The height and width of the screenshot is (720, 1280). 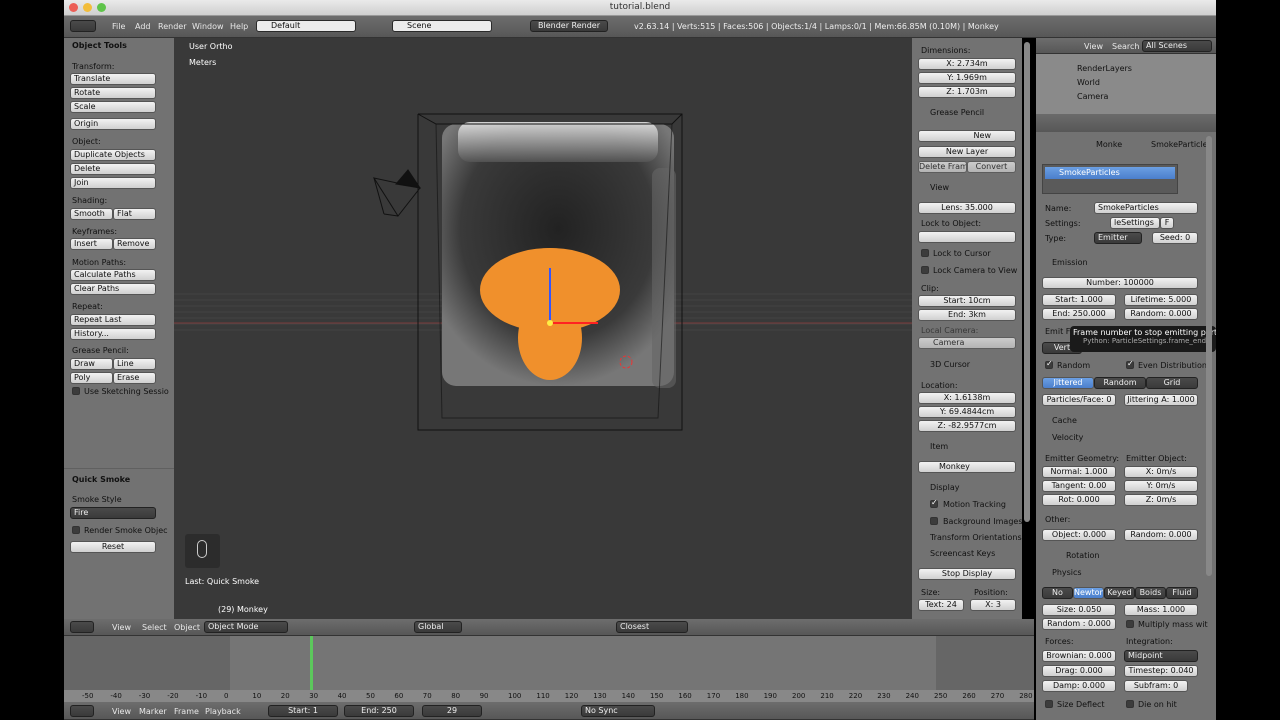 What do you see at coordinates (1182, 593) in the screenshot?
I see `physics-fluid-button: Fluid` at bounding box center [1182, 593].